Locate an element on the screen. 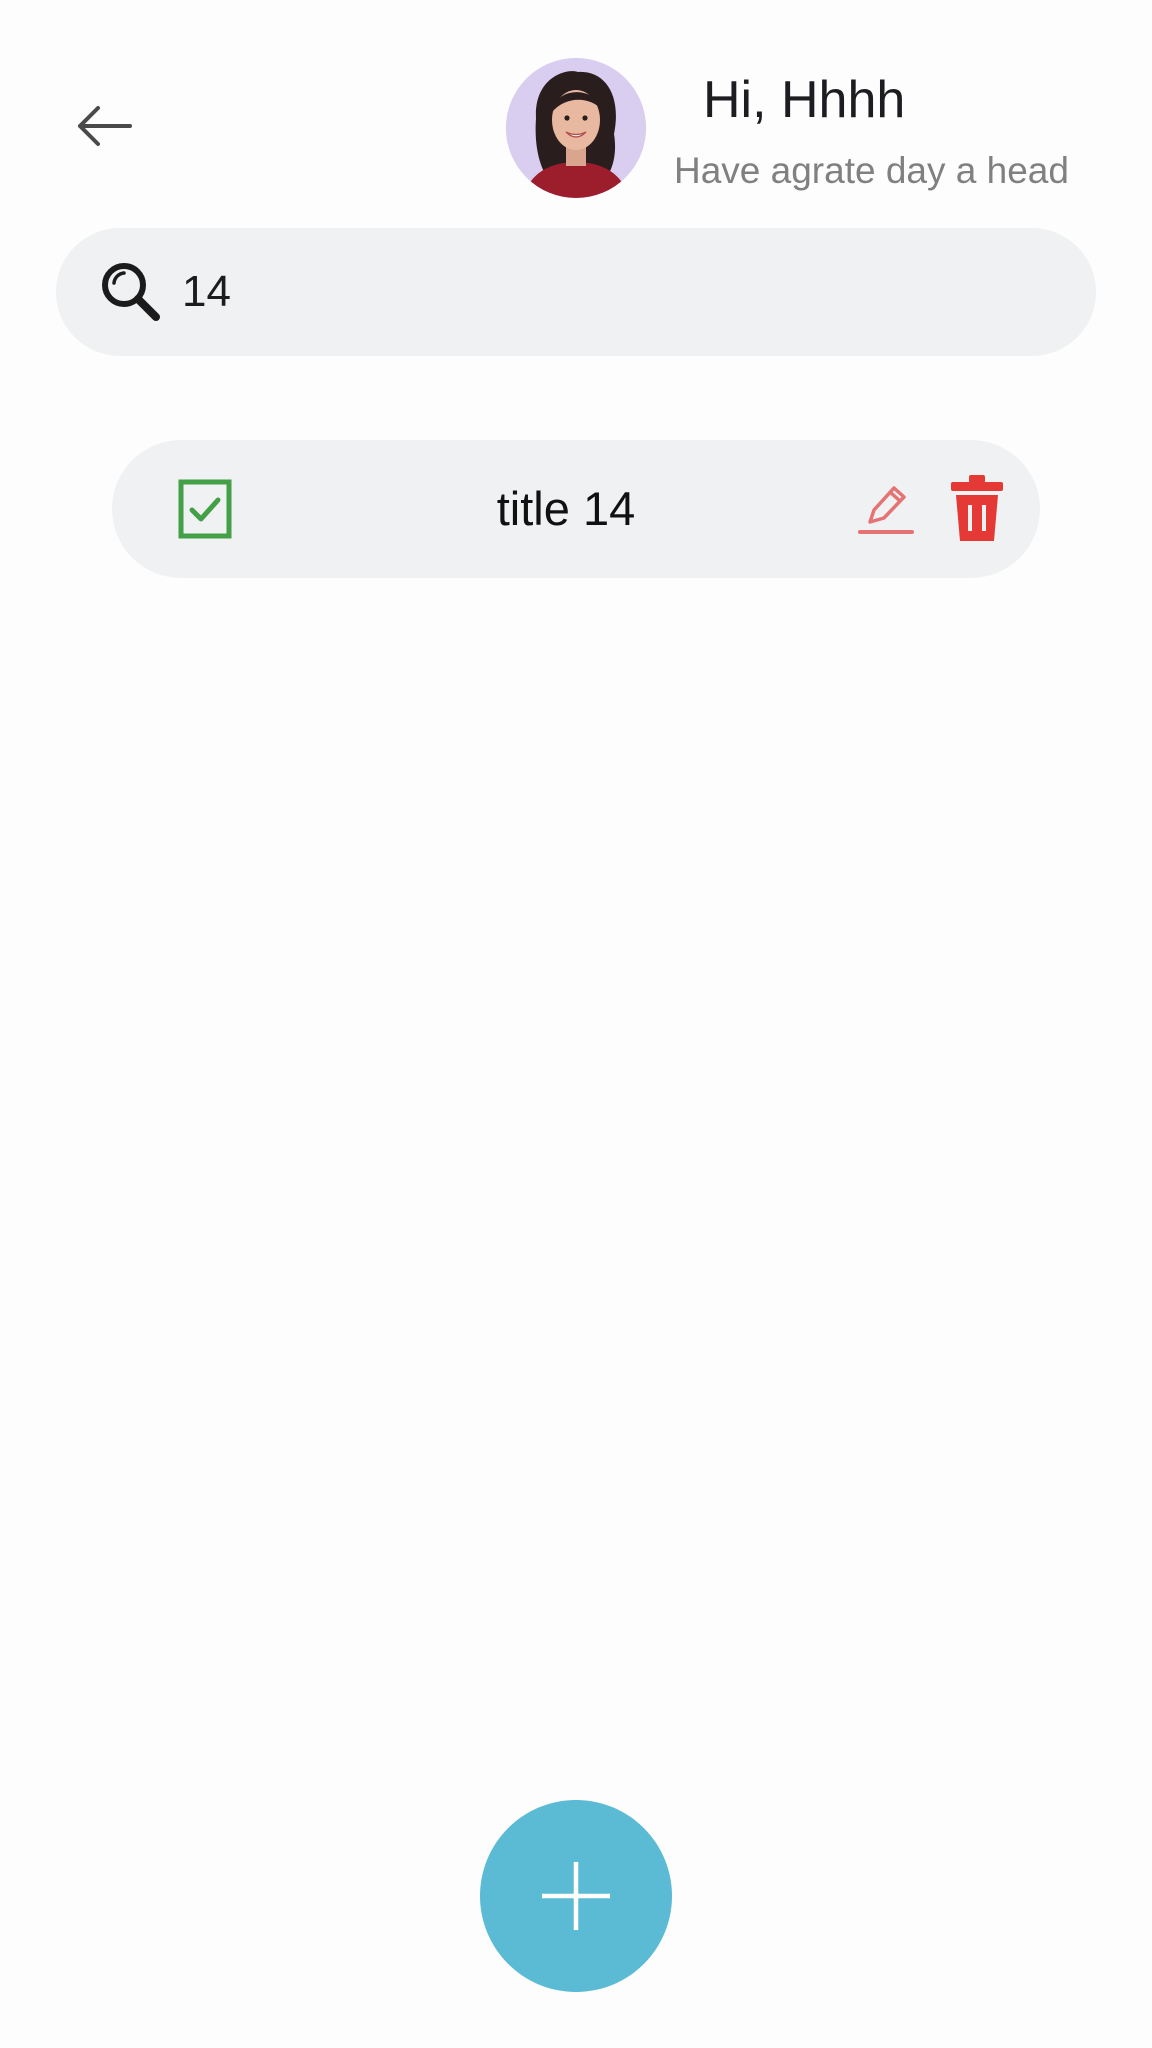 This screenshot has height=2048, width=1152. todo-checkbox is located at coordinates (205, 509).